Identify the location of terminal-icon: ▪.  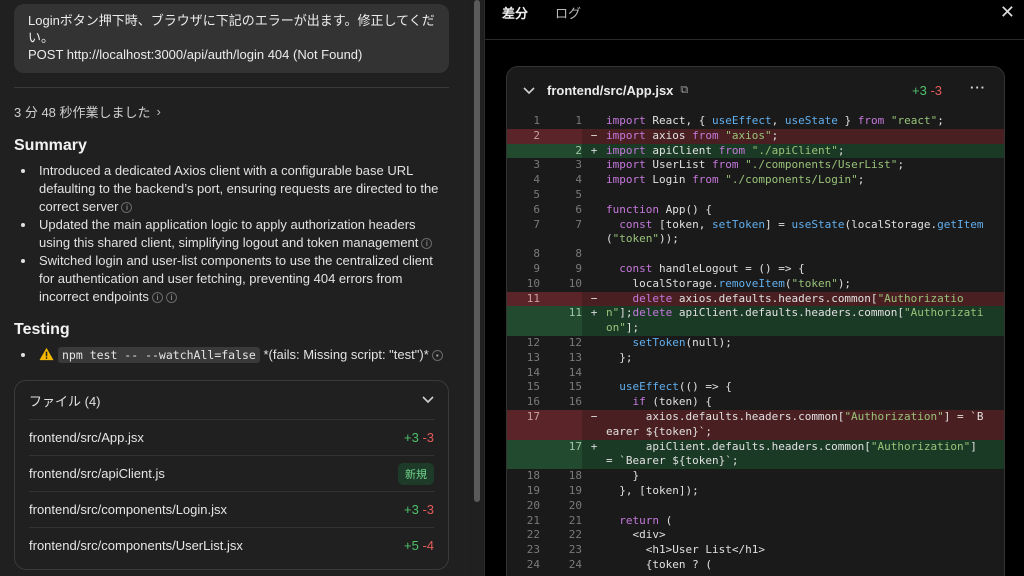
(437, 355).